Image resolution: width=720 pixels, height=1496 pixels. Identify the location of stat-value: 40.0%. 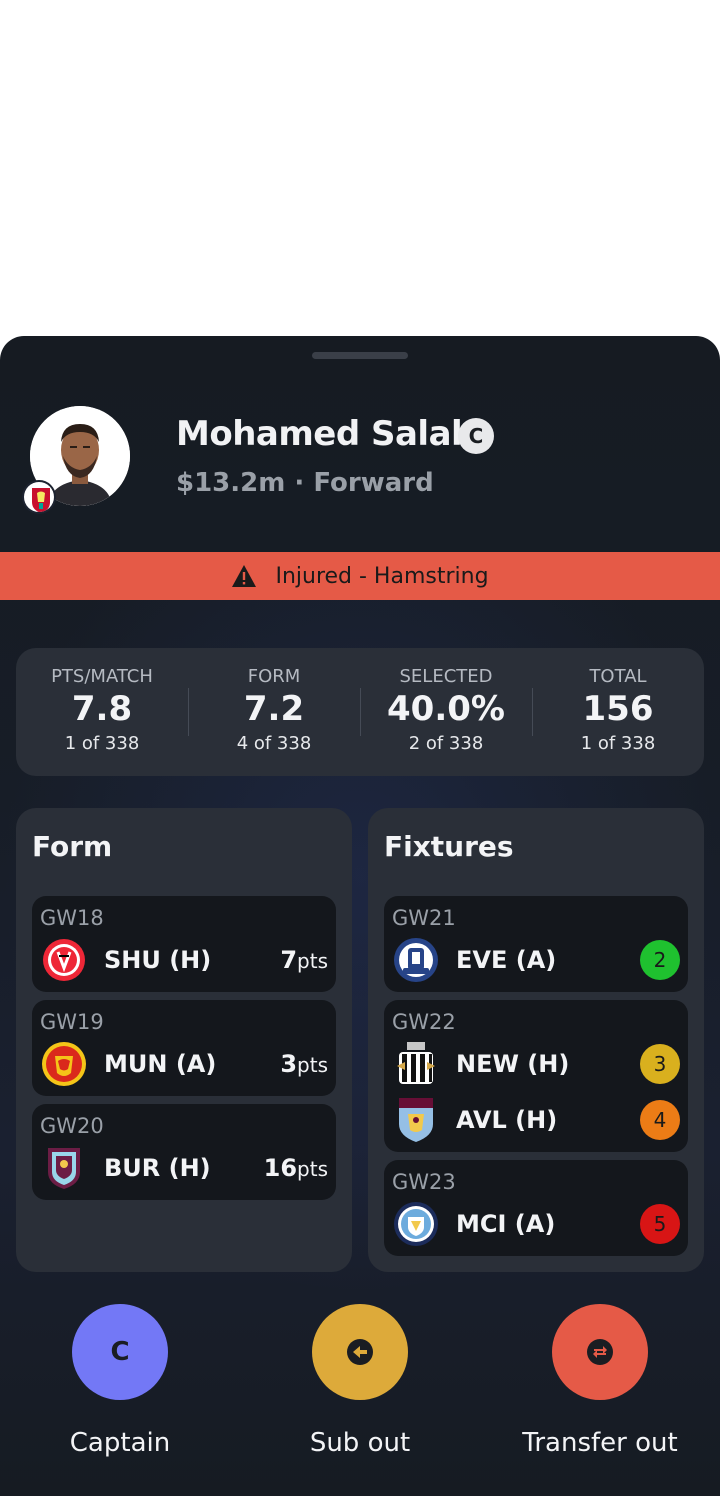
(446, 709).